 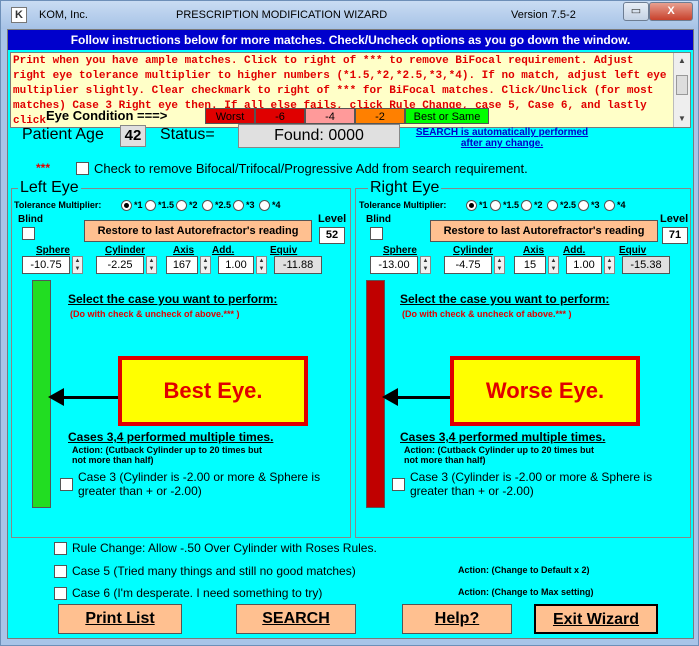 I want to click on case5-action: Action: (Change to Default x 2), so click(x=524, y=570).